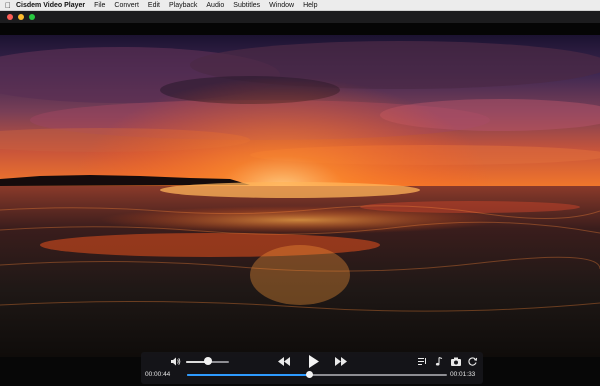 This screenshot has width=600, height=386. What do you see at coordinates (246, 5) in the screenshot?
I see `menu-subtitles: Subtitles` at bounding box center [246, 5].